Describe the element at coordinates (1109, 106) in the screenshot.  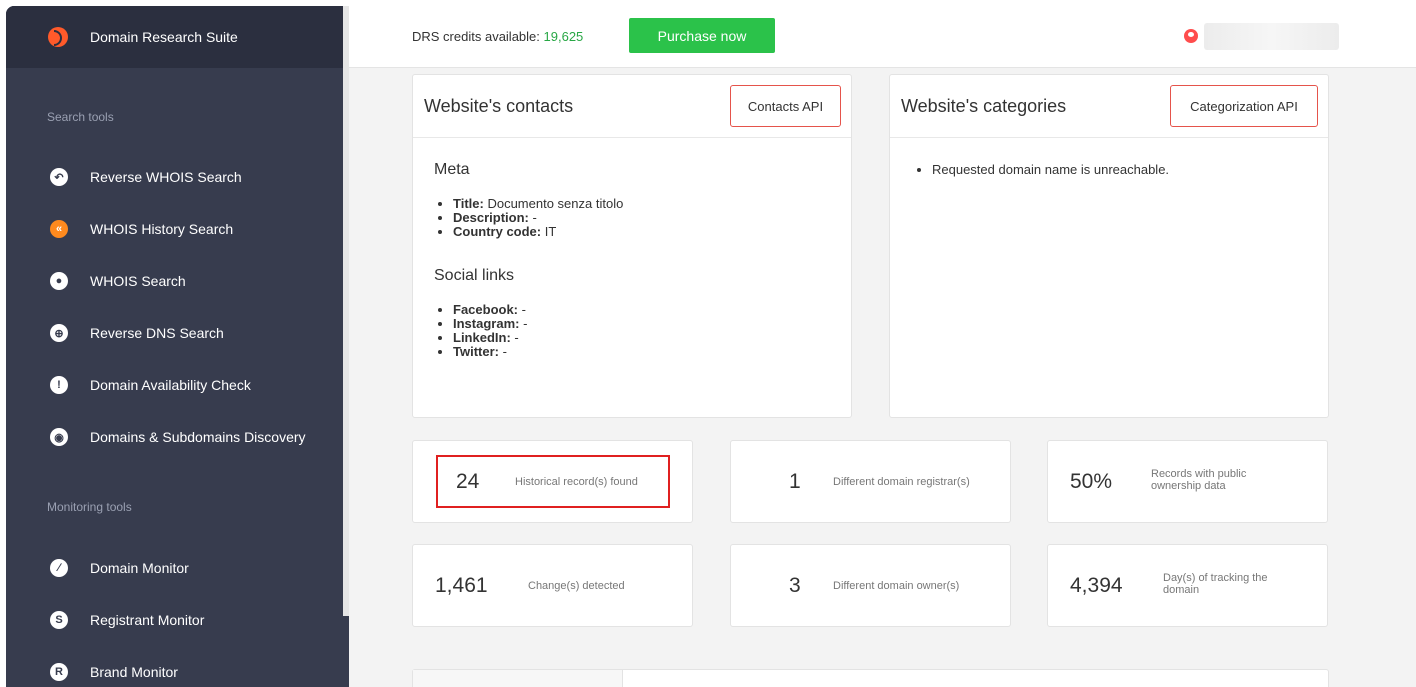
I see `categories-card-header: Website's categories Categorization API` at that location.